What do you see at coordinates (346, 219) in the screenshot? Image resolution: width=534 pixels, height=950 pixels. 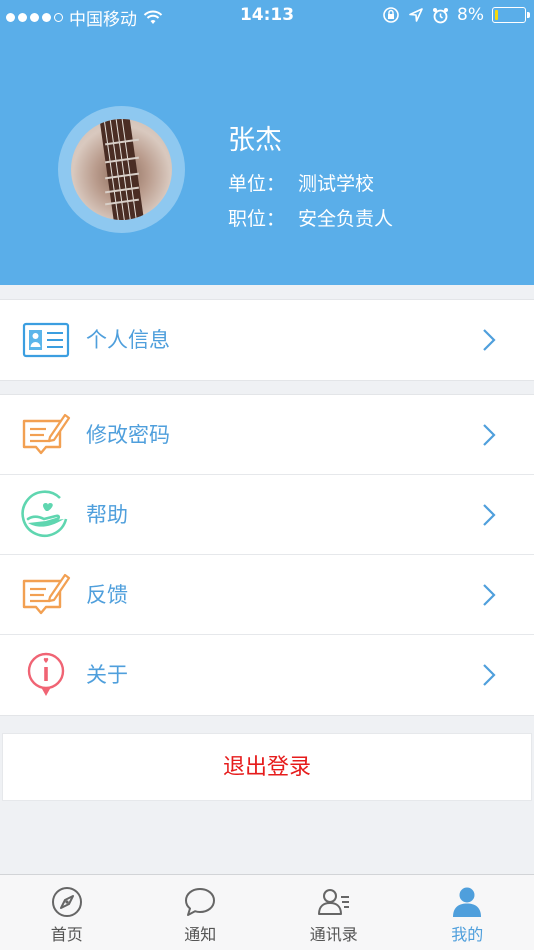 I see `position-value: 安全负责人` at bounding box center [346, 219].